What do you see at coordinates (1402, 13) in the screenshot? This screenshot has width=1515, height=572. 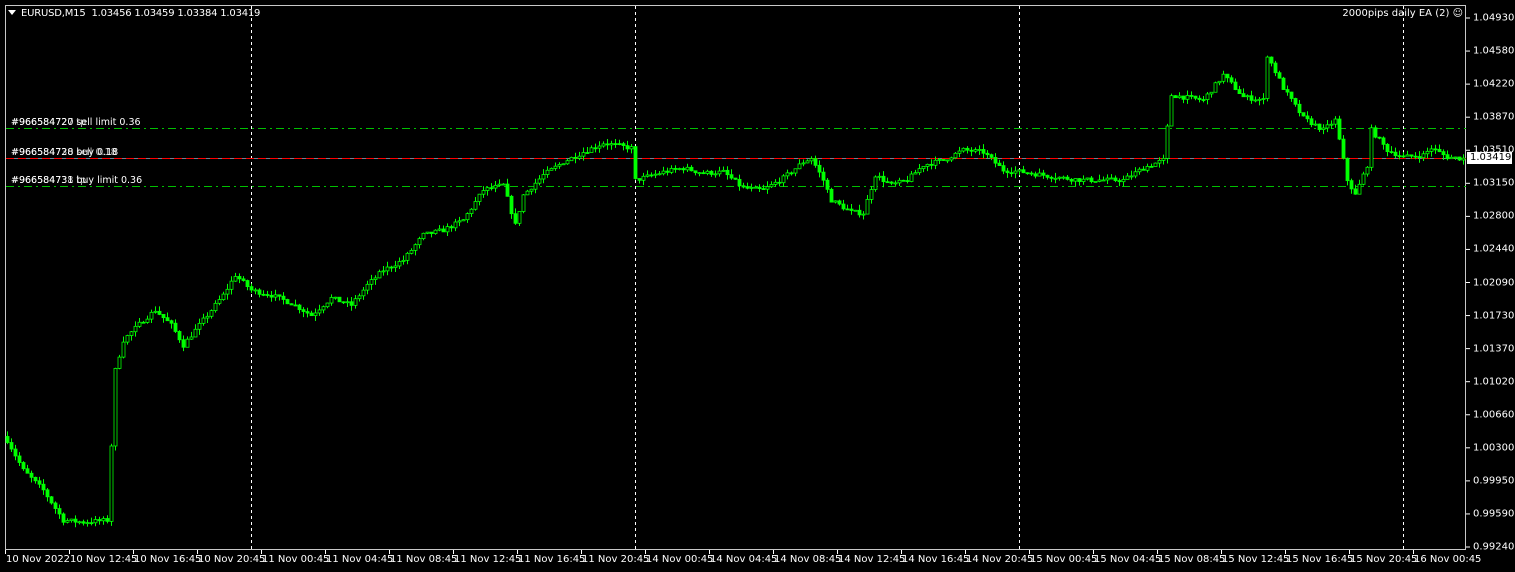 I see `expert-advisor-label: 2000pips daily EA (2) ☺` at bounding box center [1402, 13].